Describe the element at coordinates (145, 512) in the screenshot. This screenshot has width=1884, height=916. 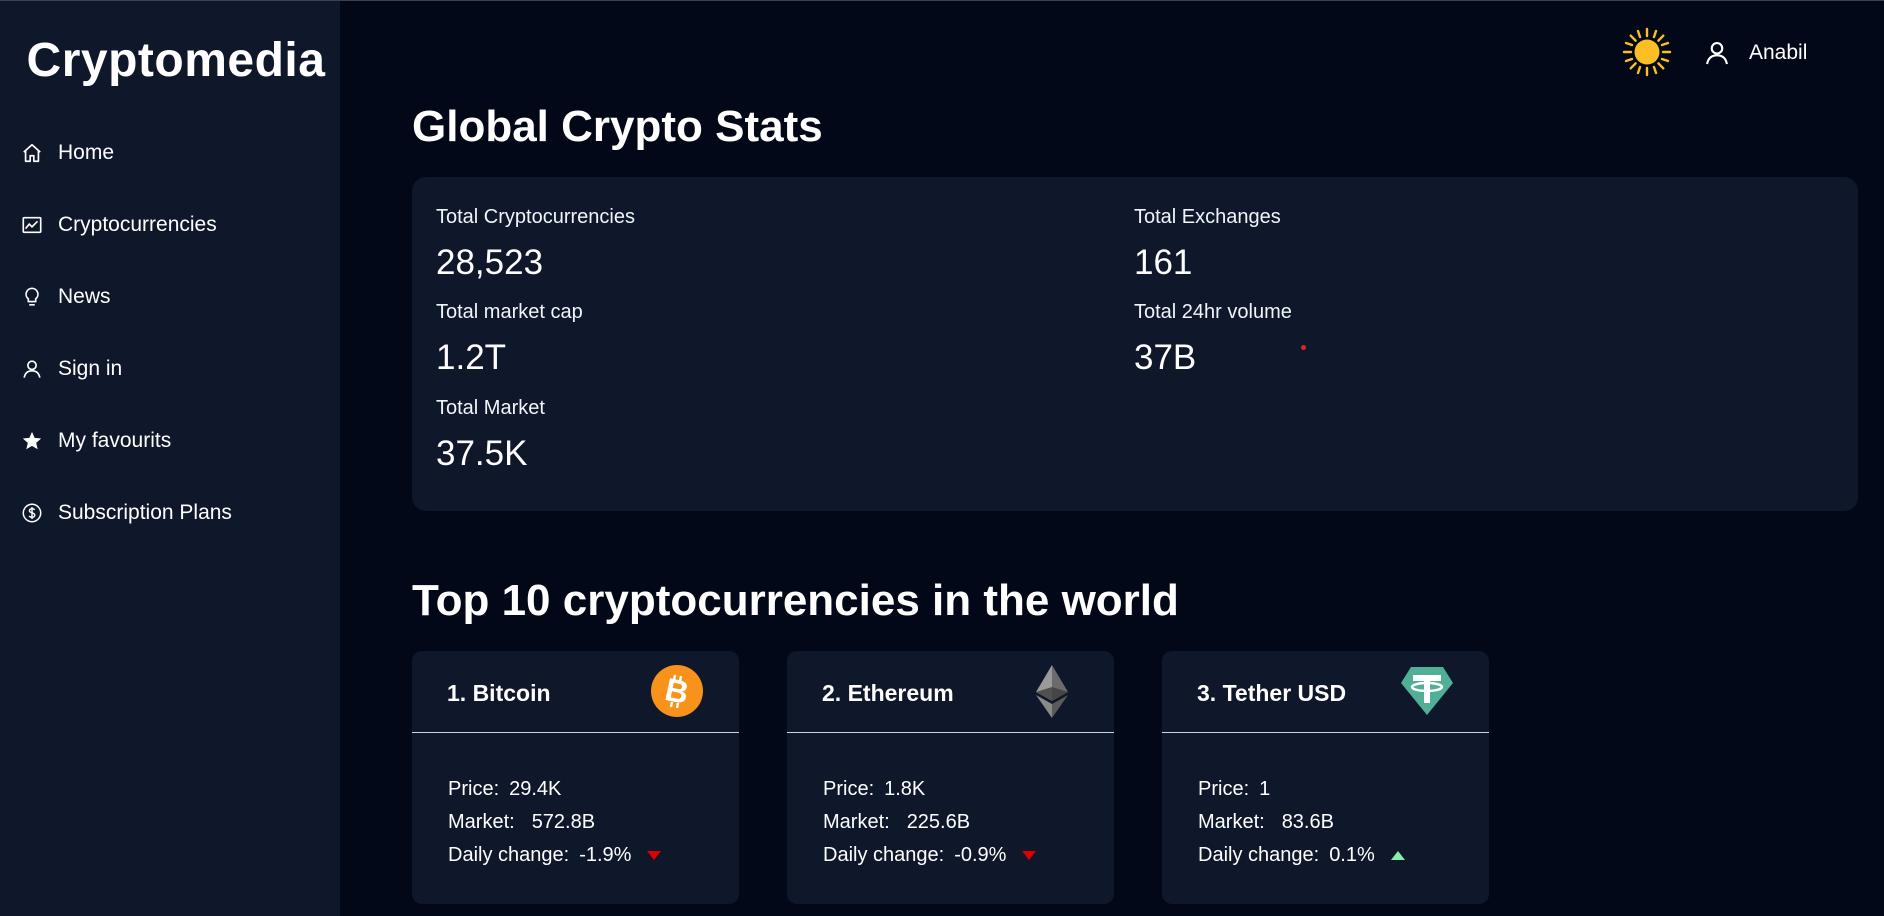
I see `sidebar-item-label: Subscription Plans` at that location.